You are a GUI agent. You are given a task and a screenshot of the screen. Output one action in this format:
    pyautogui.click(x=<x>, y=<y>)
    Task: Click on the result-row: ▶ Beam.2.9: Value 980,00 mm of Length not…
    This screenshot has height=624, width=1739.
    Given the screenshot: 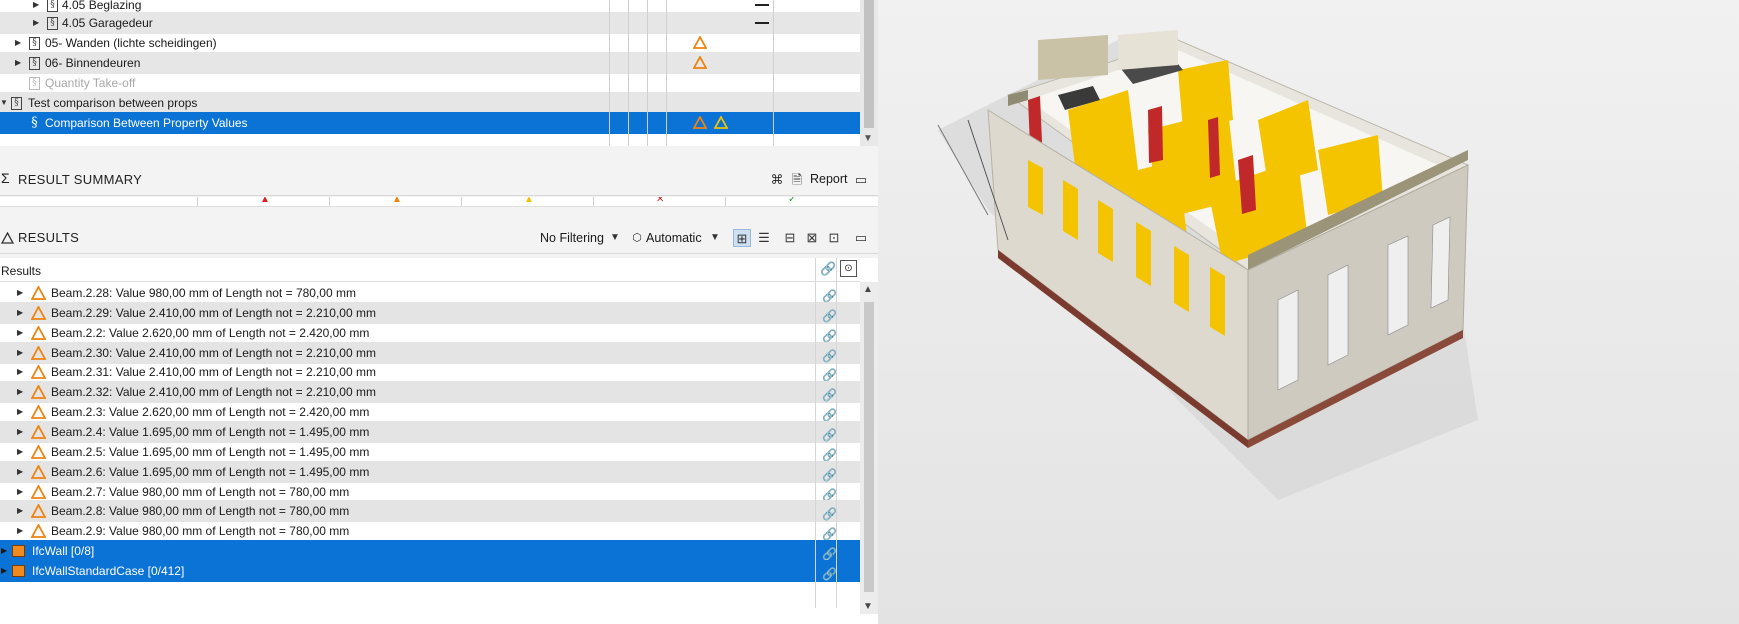 What is the action you would take?
    pyautogui.click(x=430, y=531)
    